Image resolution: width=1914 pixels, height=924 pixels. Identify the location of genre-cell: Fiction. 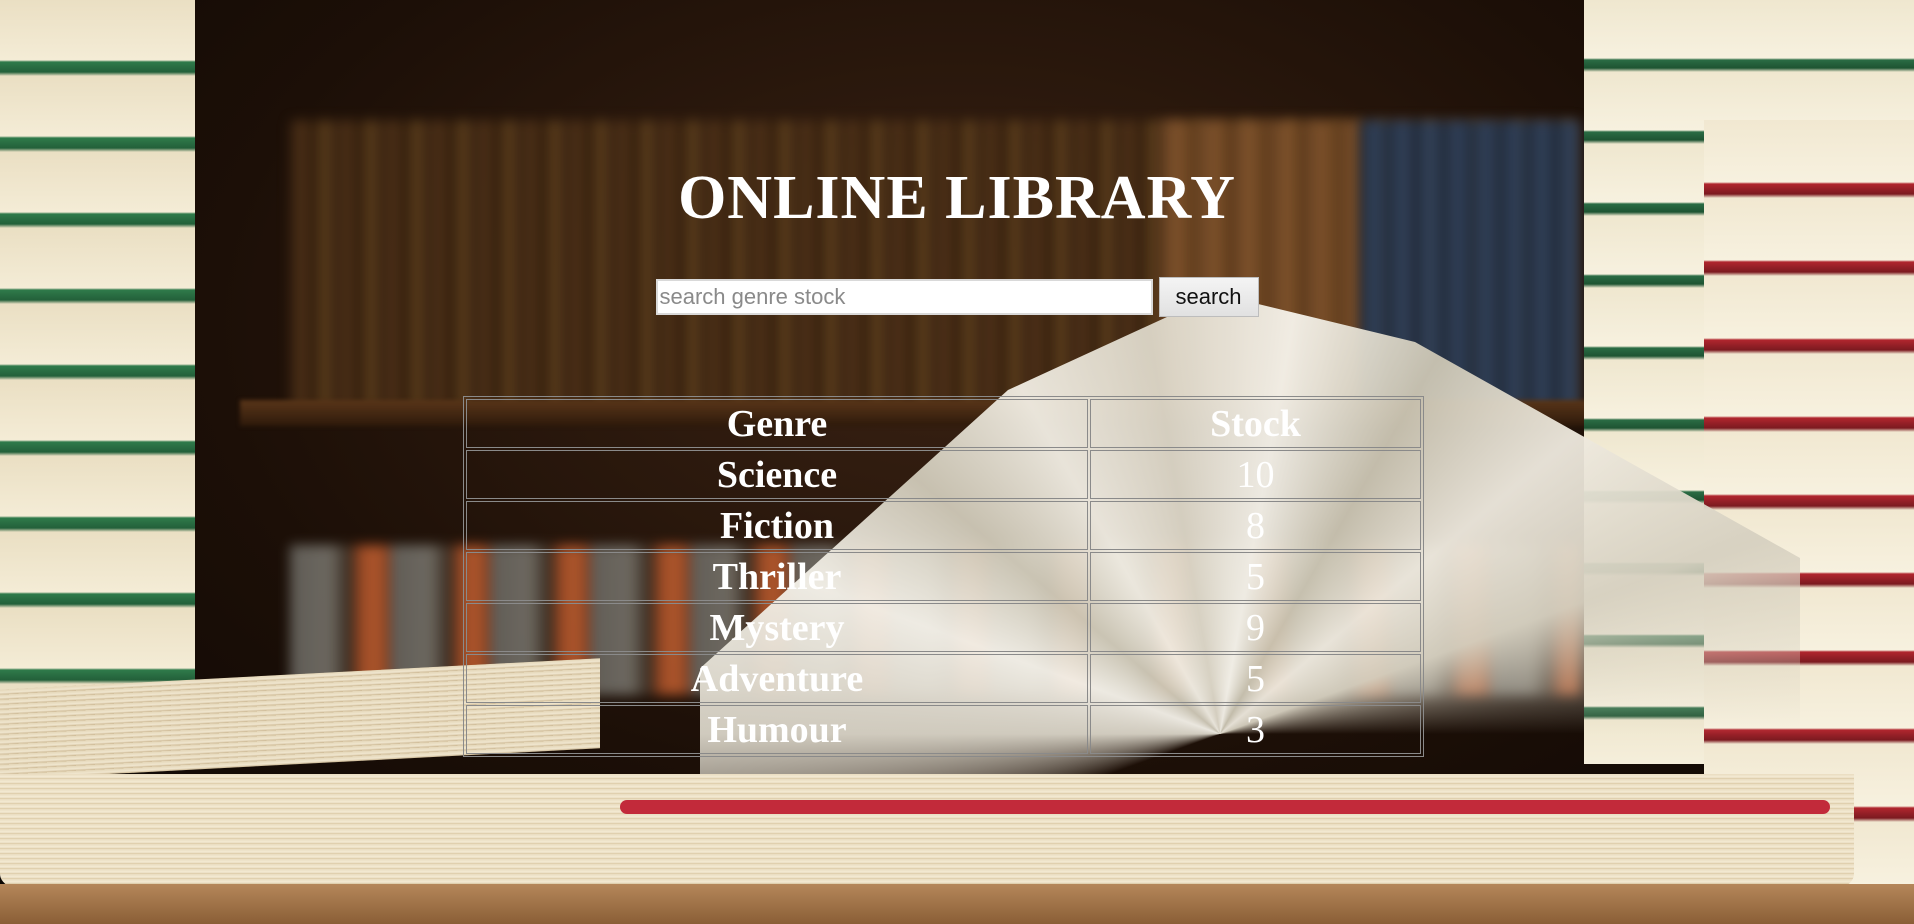
(777, 525).